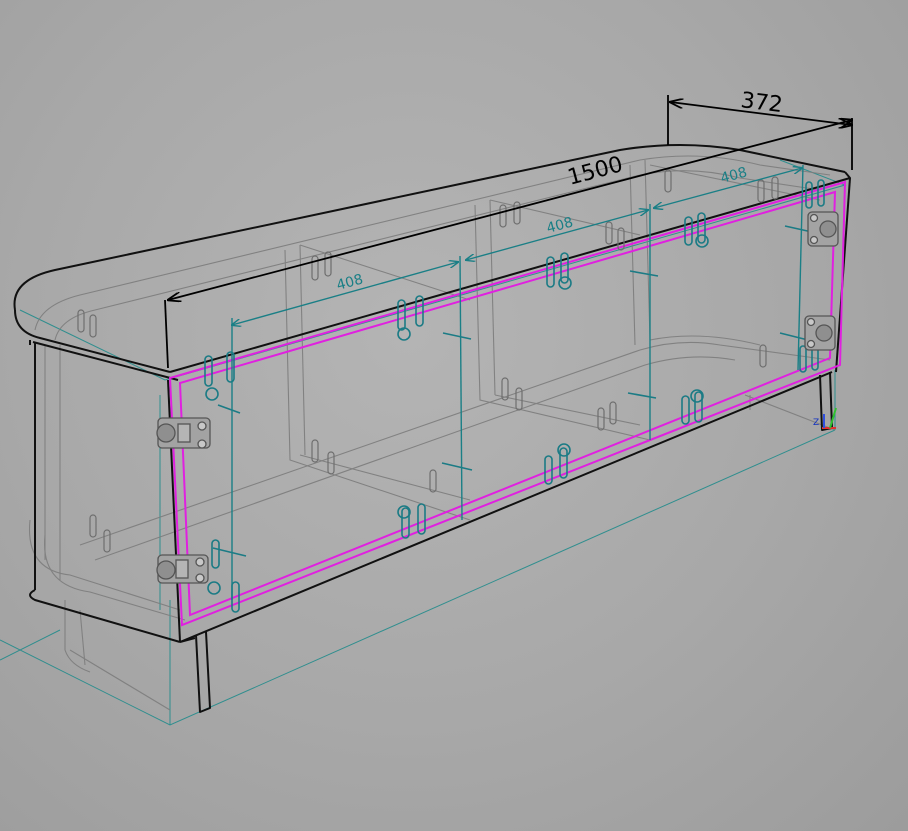 This screenshot has width=908, height=831. I want to click on hinge-top-left, so click(183, 433).